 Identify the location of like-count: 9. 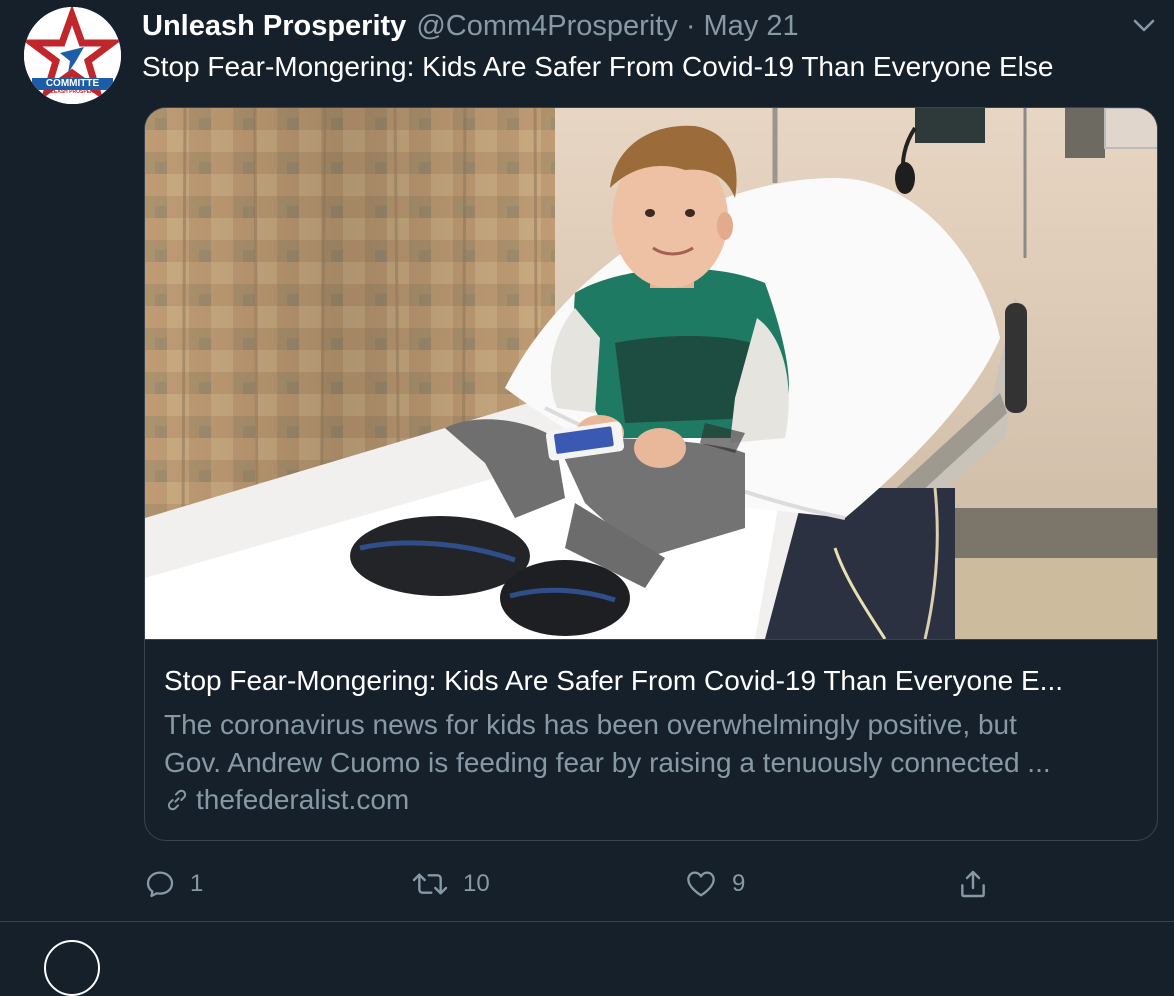
(739, 883).